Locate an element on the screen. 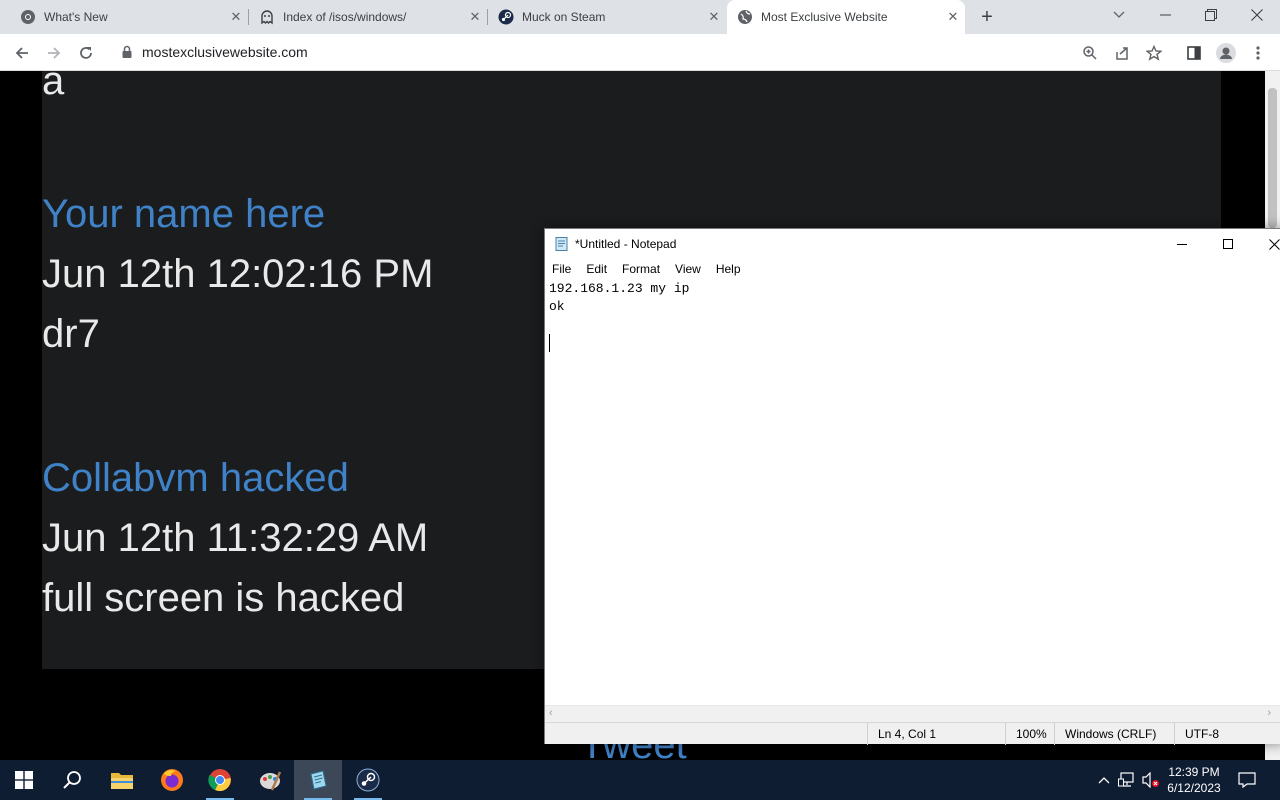 The width and height of the screenshot is (1280, 800). chevron-up-icon is located at coordinates (1104, 780).